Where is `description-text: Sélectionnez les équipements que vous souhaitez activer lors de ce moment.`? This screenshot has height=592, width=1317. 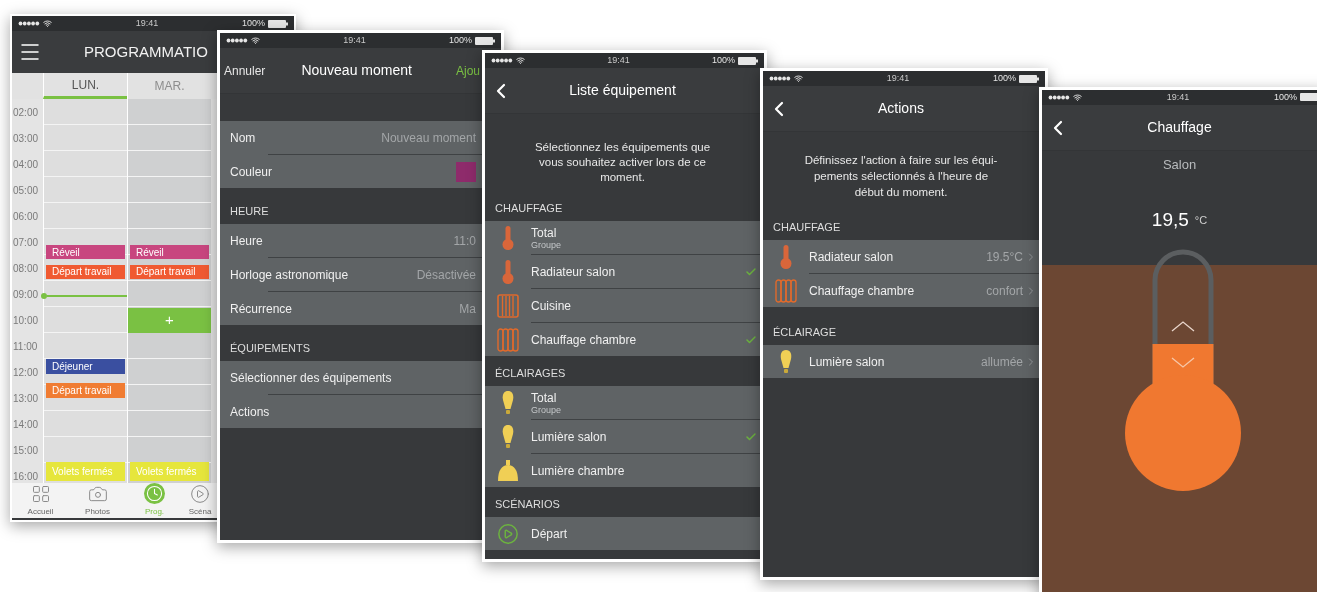 description-text: Sélectionnez les équipements que vous souhaitez activer lors de ce moment. is located at coordinates (622, 162).